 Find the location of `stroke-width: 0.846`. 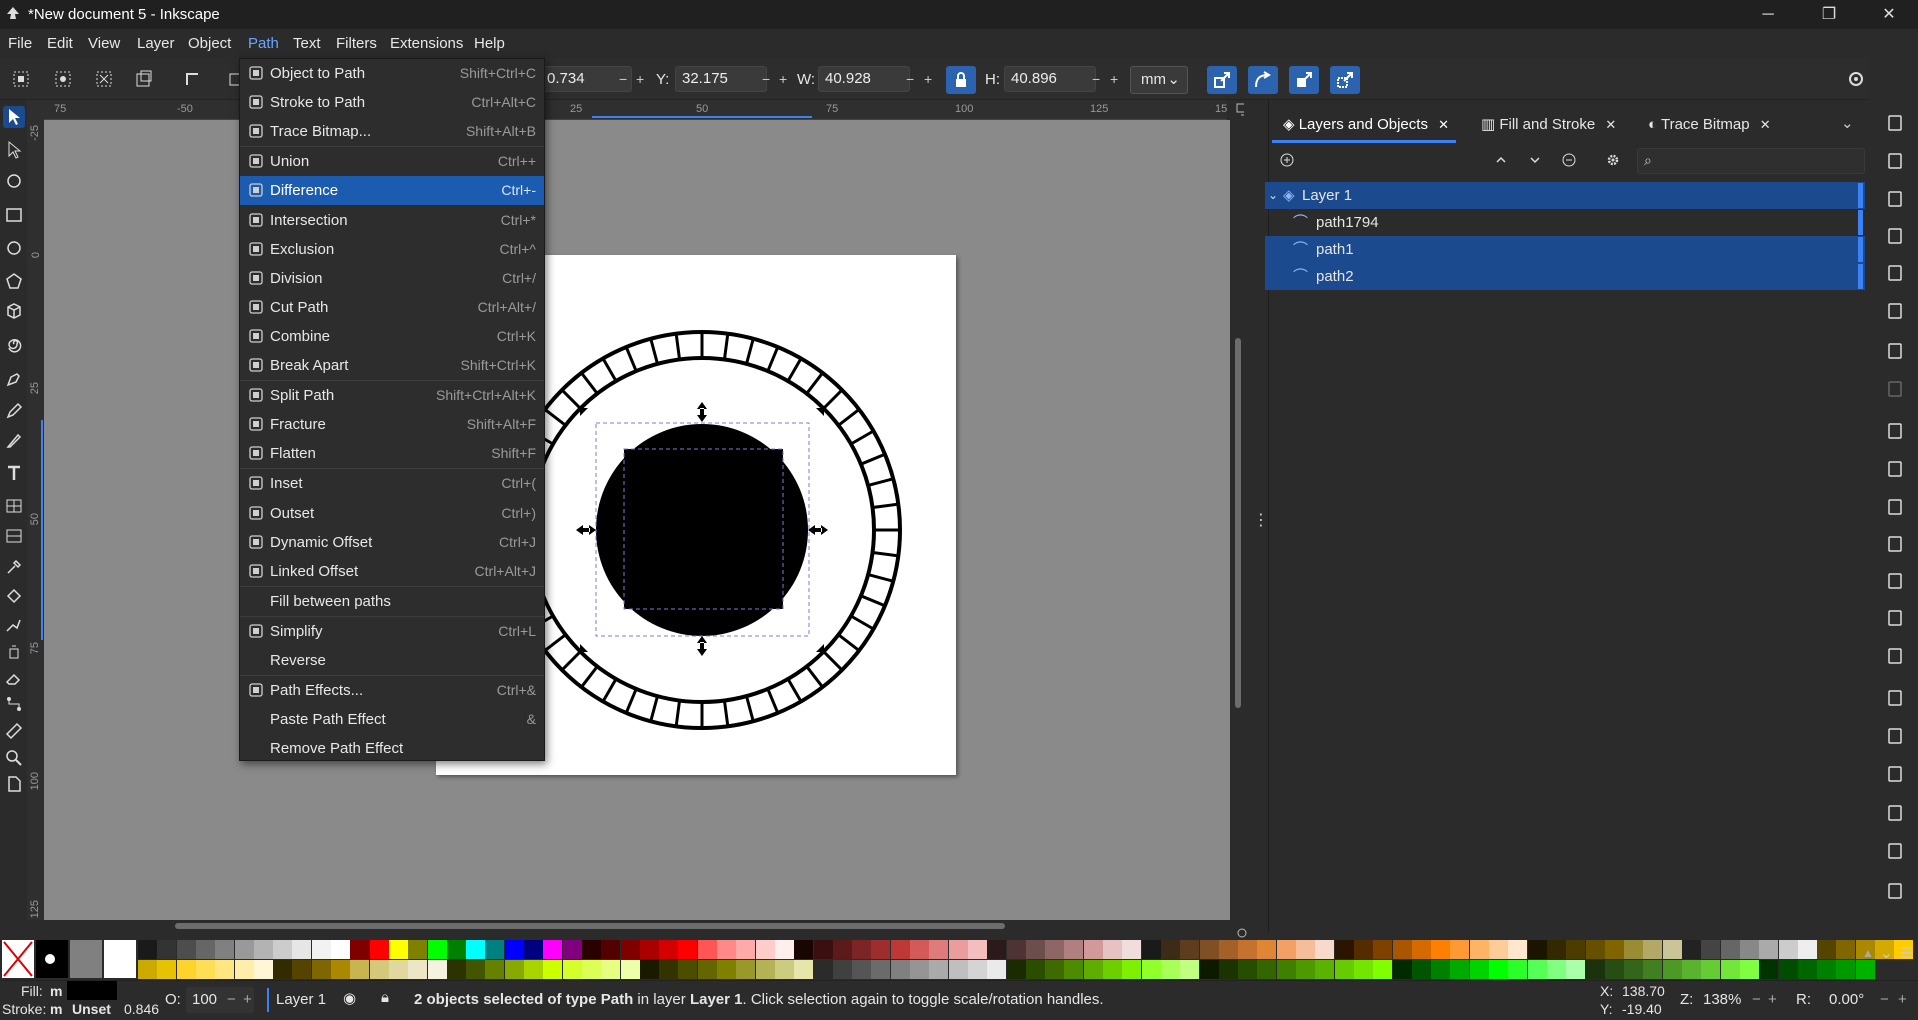

stroke-width: 0.846 is located at coordinates (141, 1009).